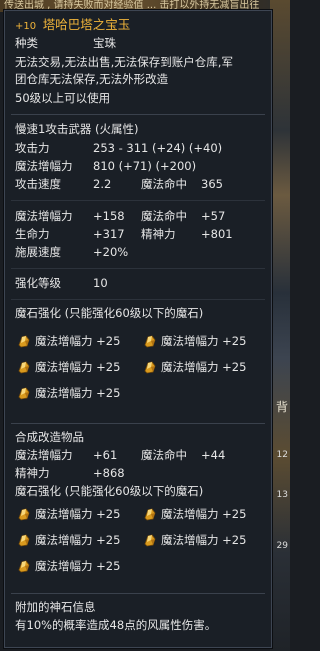 This screenshot has width=320, height=651. What do you see at coordinates (212, 184) in the screenshot?
I see `stat-value: 365` at bounding box center [212, 184].